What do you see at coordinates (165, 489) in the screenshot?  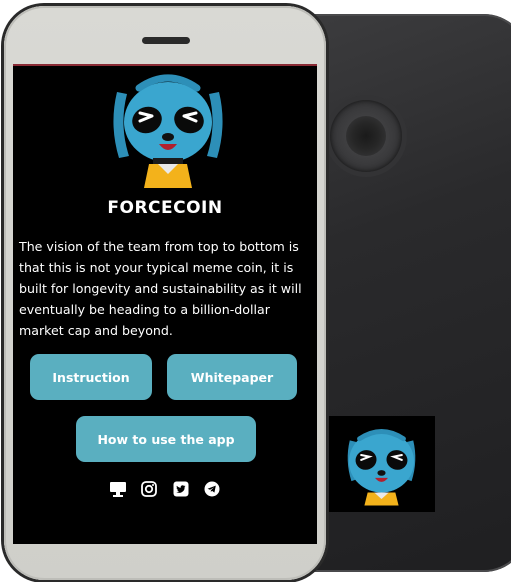 I see `social-links` at bounding box center [165, 489].